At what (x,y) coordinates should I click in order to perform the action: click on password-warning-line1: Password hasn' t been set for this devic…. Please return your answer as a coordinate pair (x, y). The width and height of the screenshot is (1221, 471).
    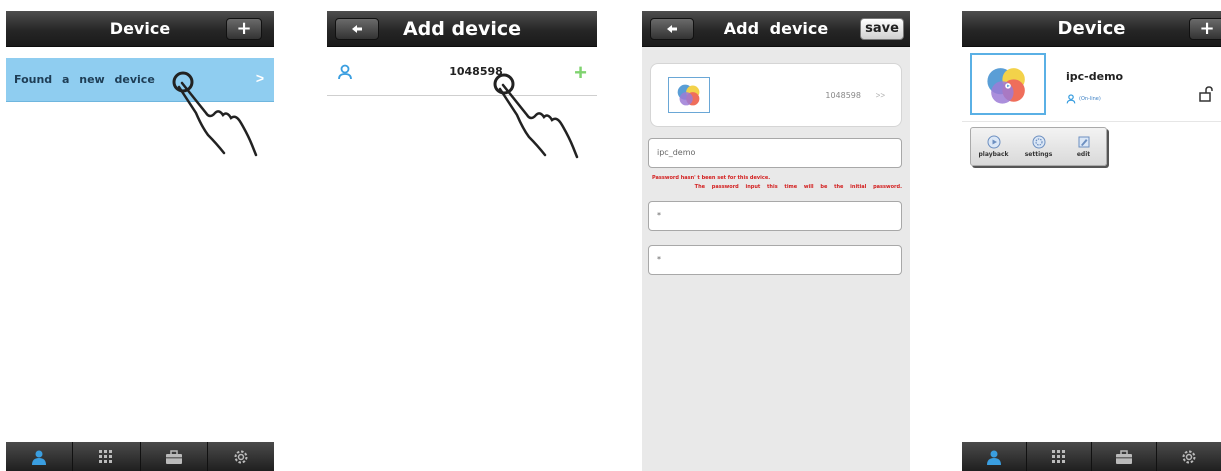
    Looking at the image, I should click on (711, 178).